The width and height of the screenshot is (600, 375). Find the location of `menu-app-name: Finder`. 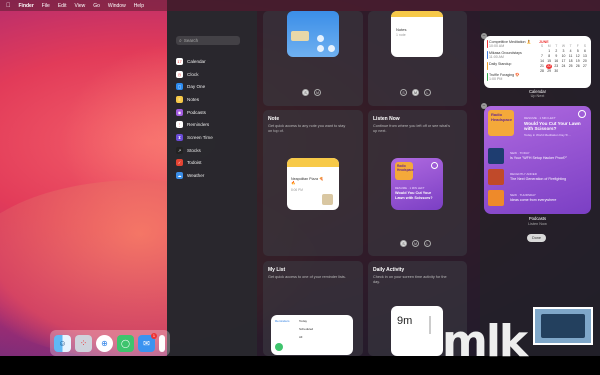

menu-app-name: Finder is located at coordinates (26, 6).